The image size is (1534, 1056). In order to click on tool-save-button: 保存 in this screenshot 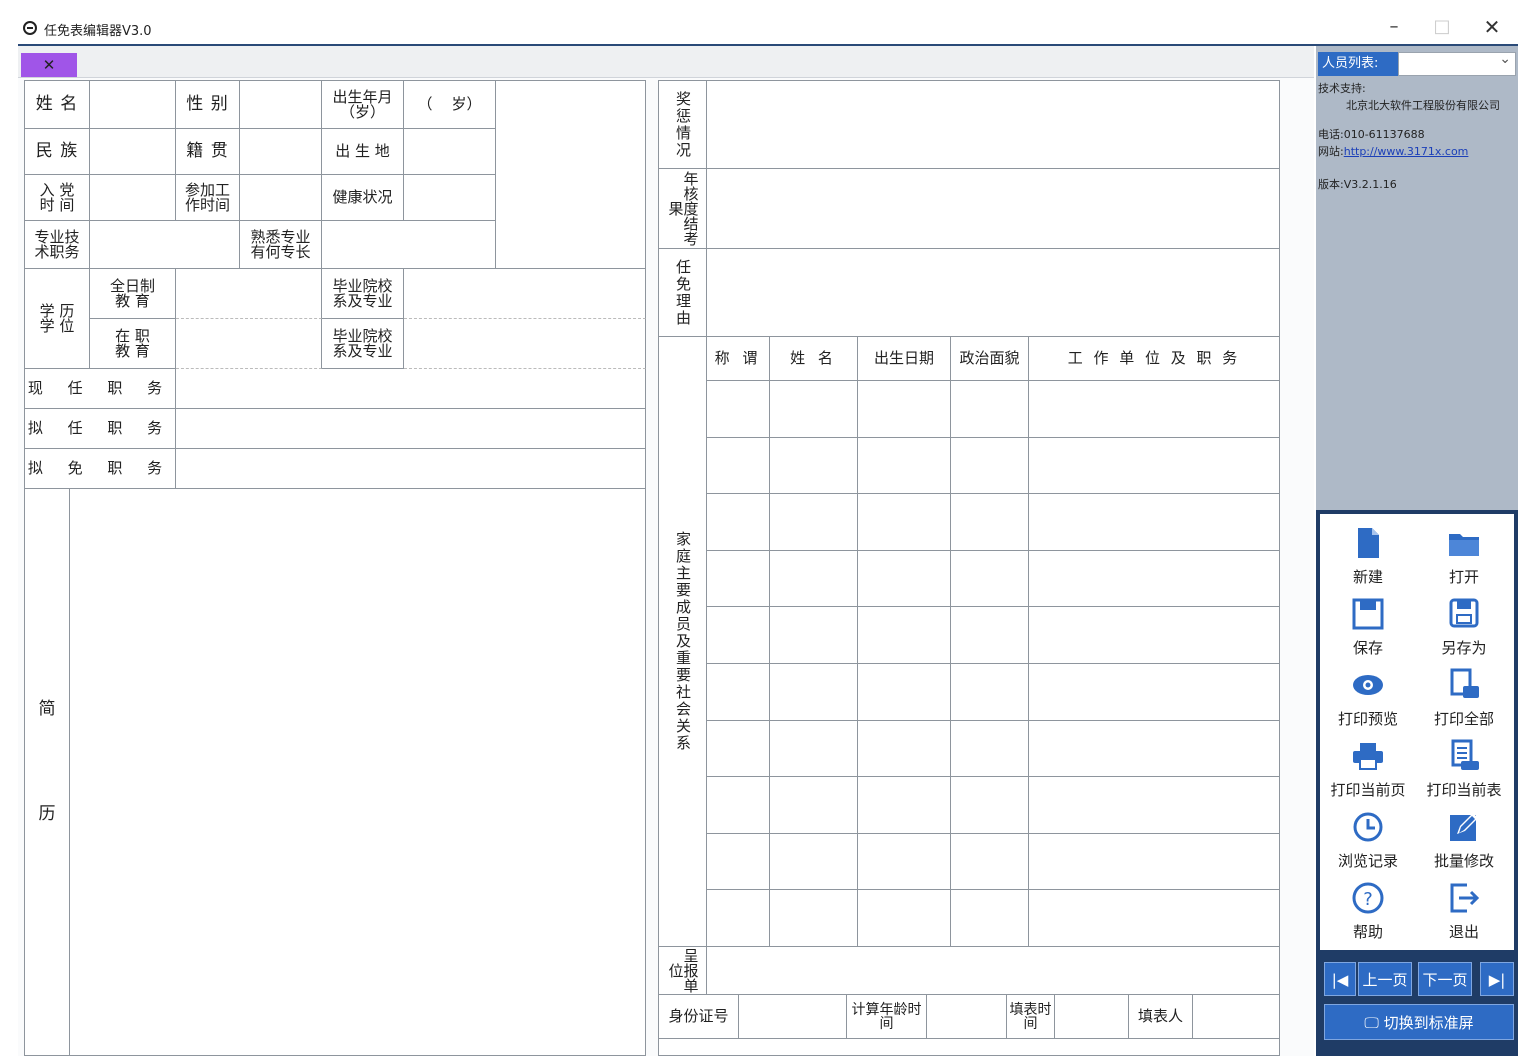, I will do `click(1368, 624)`.